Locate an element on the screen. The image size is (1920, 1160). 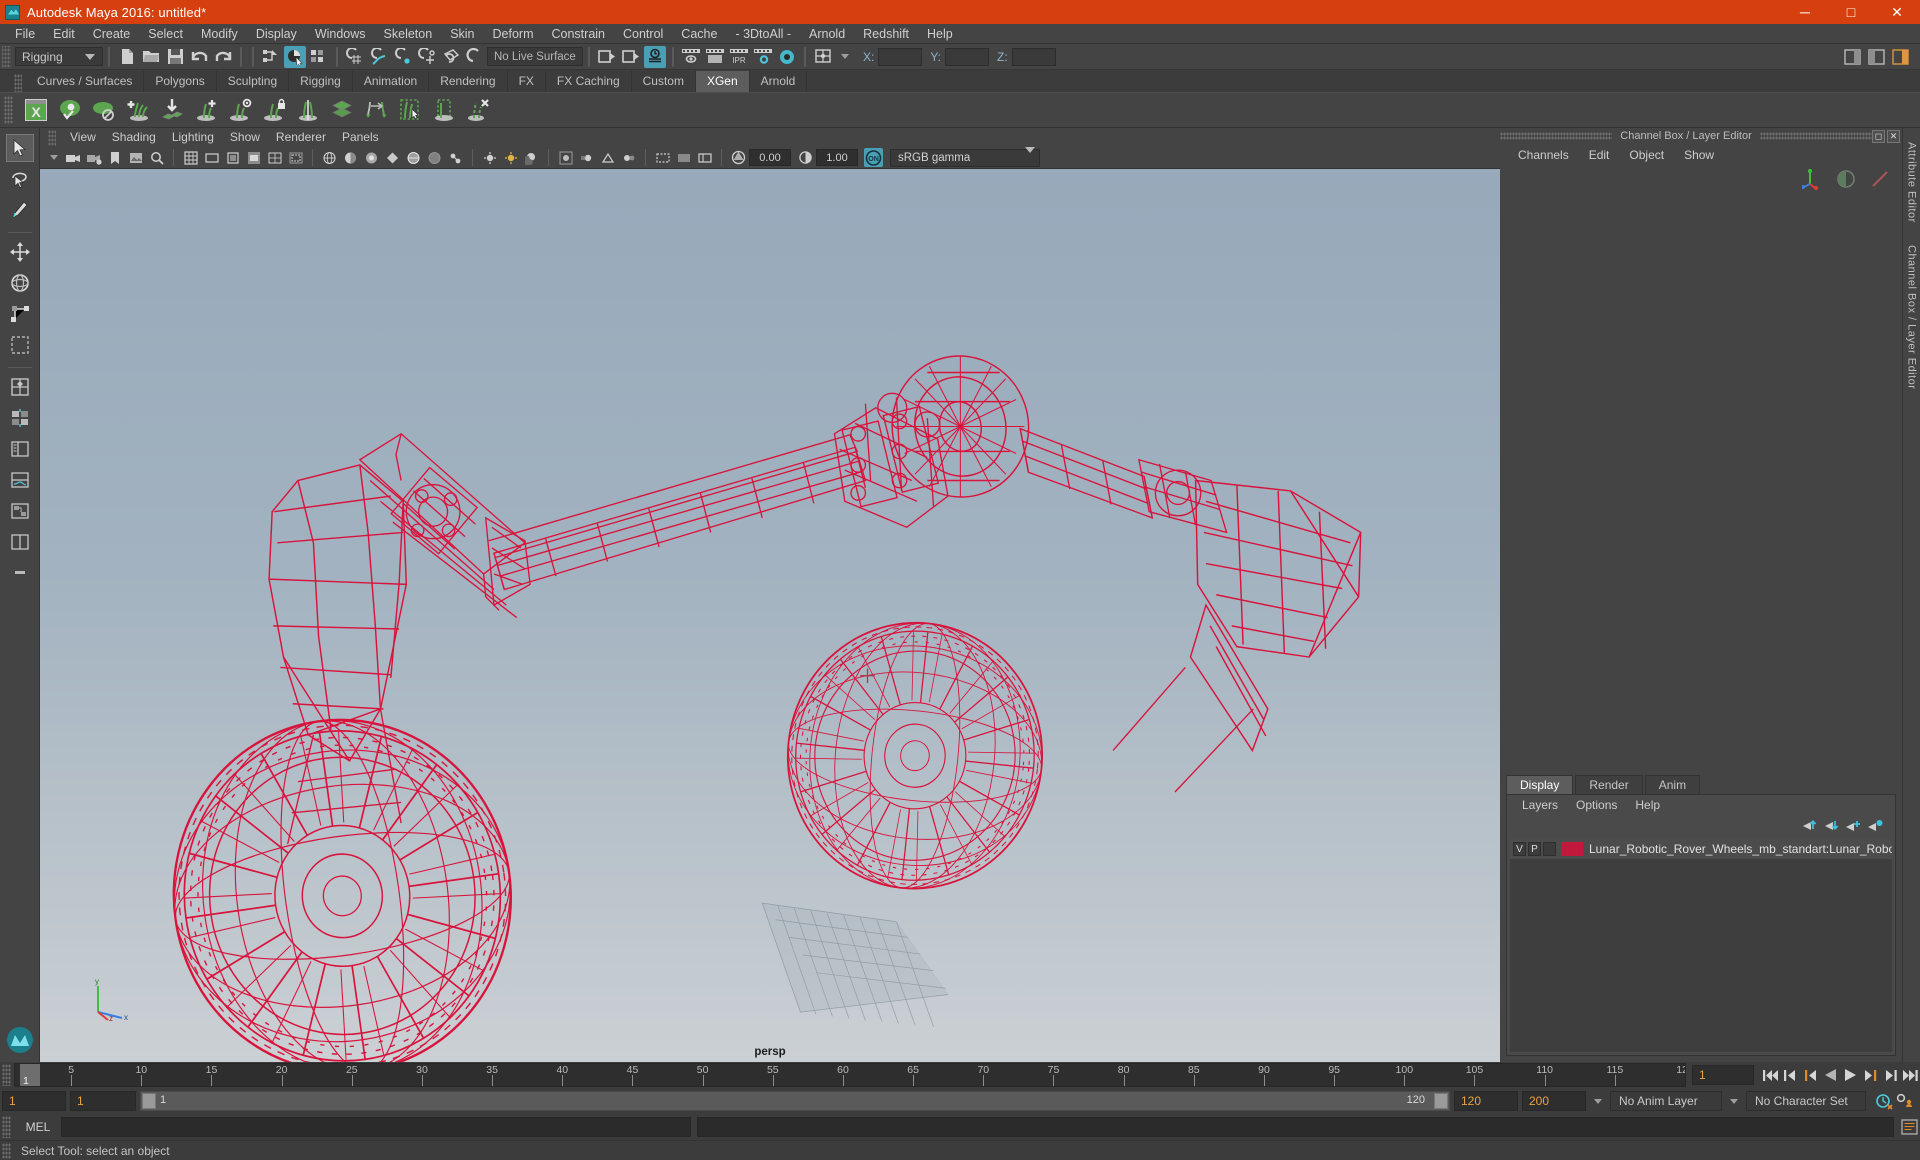
channel-menu-show: Show is located at coordinates (1699, 155).